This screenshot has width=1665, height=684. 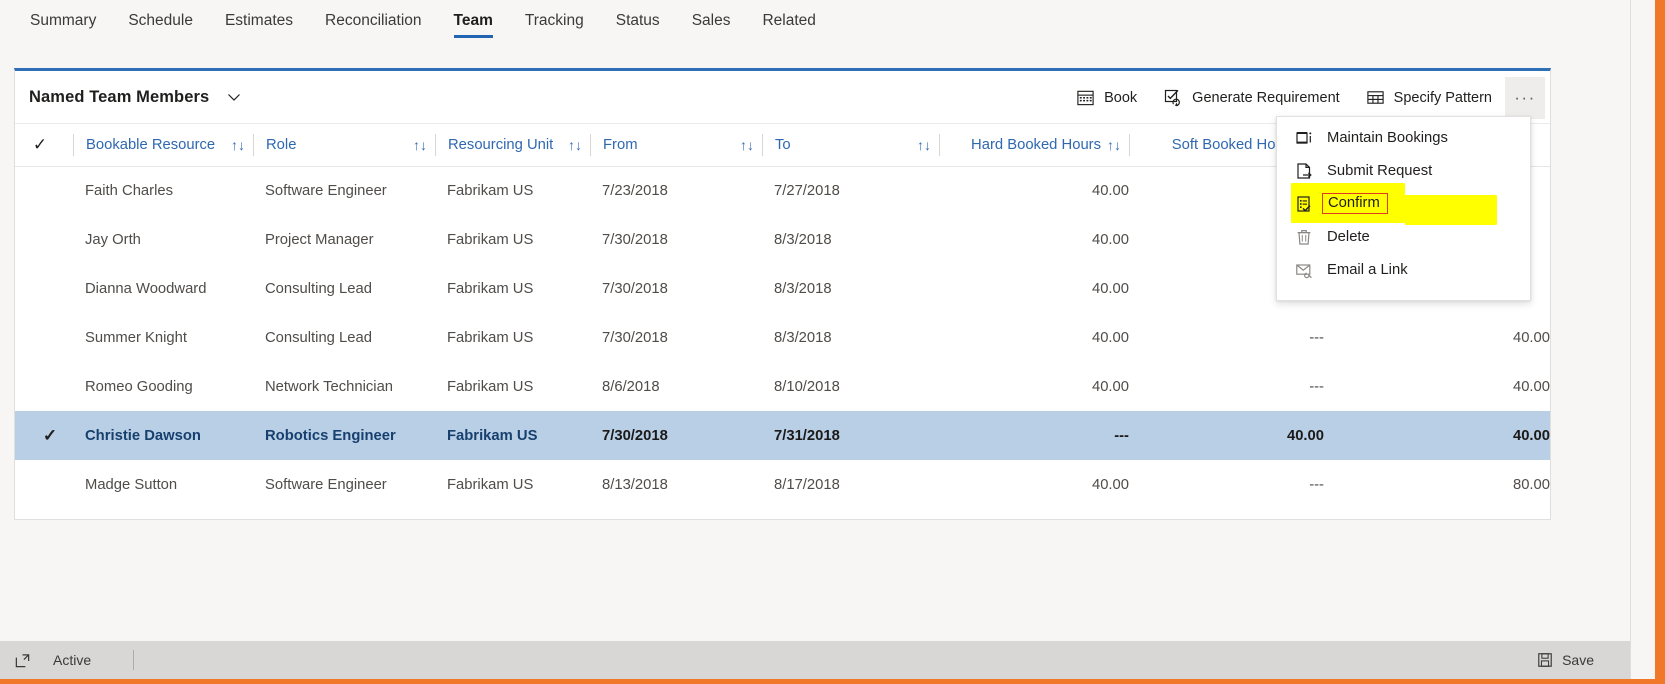 What do you see at coordinates (1525, 97) in the screenshot?
I see `overflow-more-button: ···` at bounding box center [1525, 97].